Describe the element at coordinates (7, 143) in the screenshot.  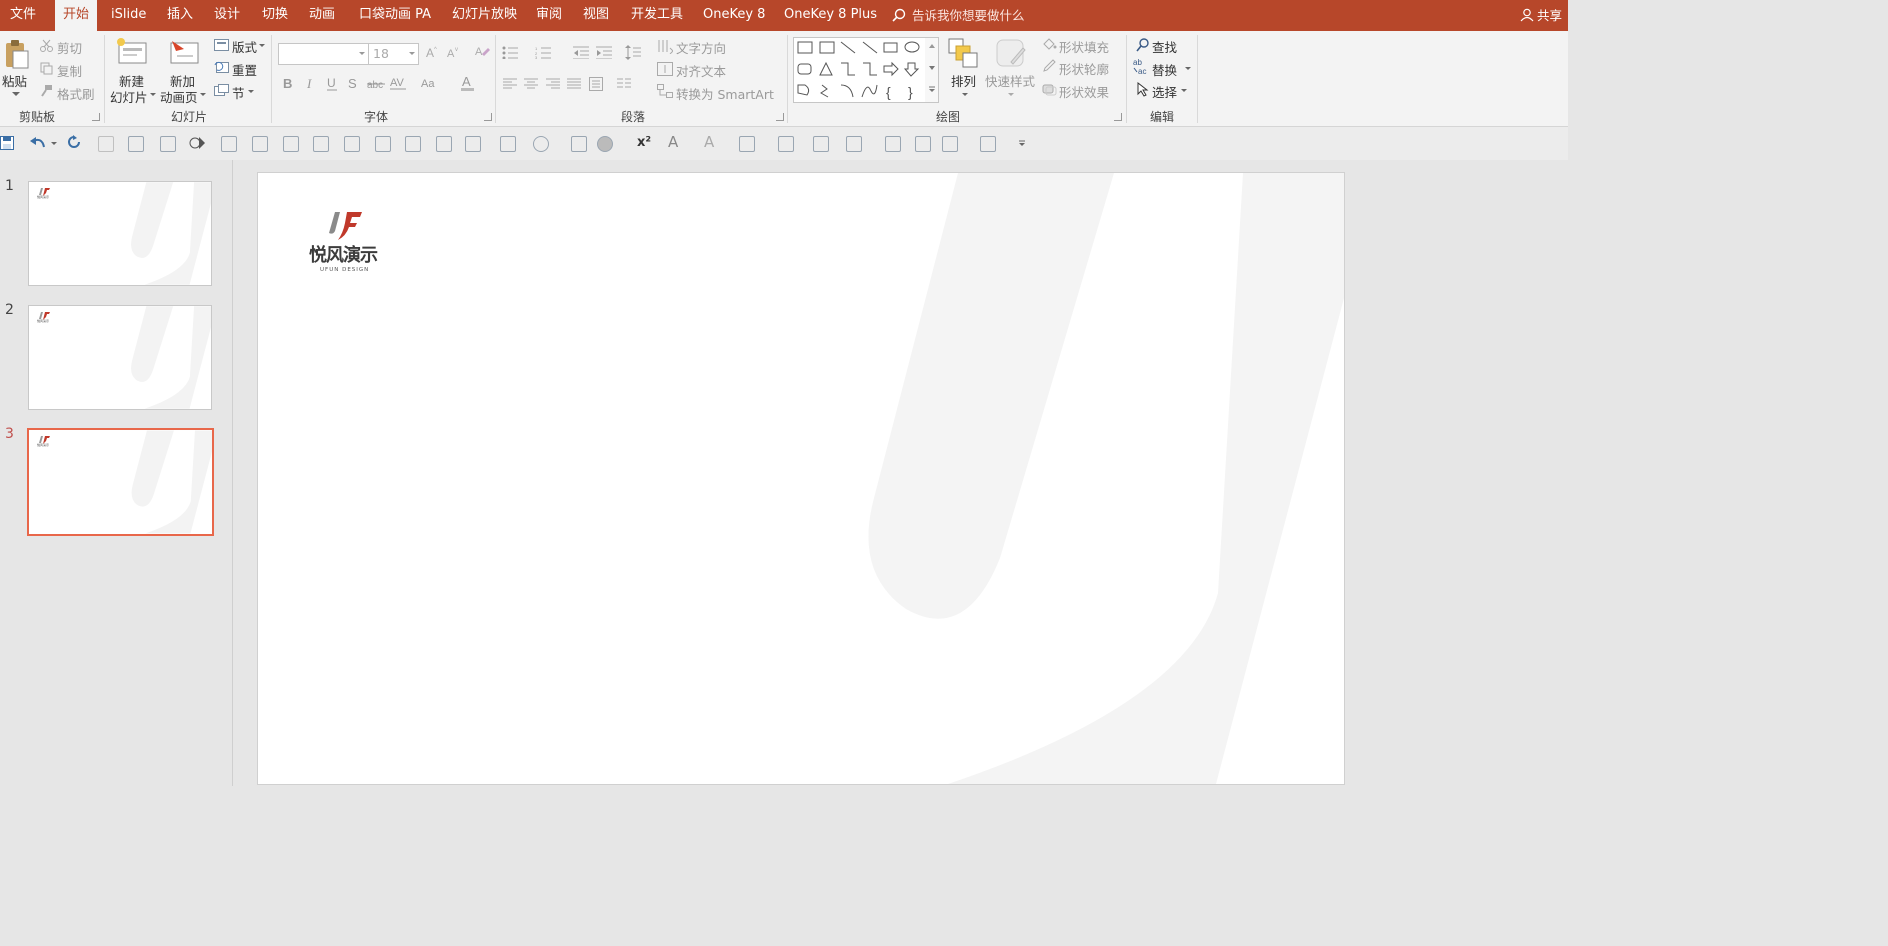
I see `save-icon` at that location.